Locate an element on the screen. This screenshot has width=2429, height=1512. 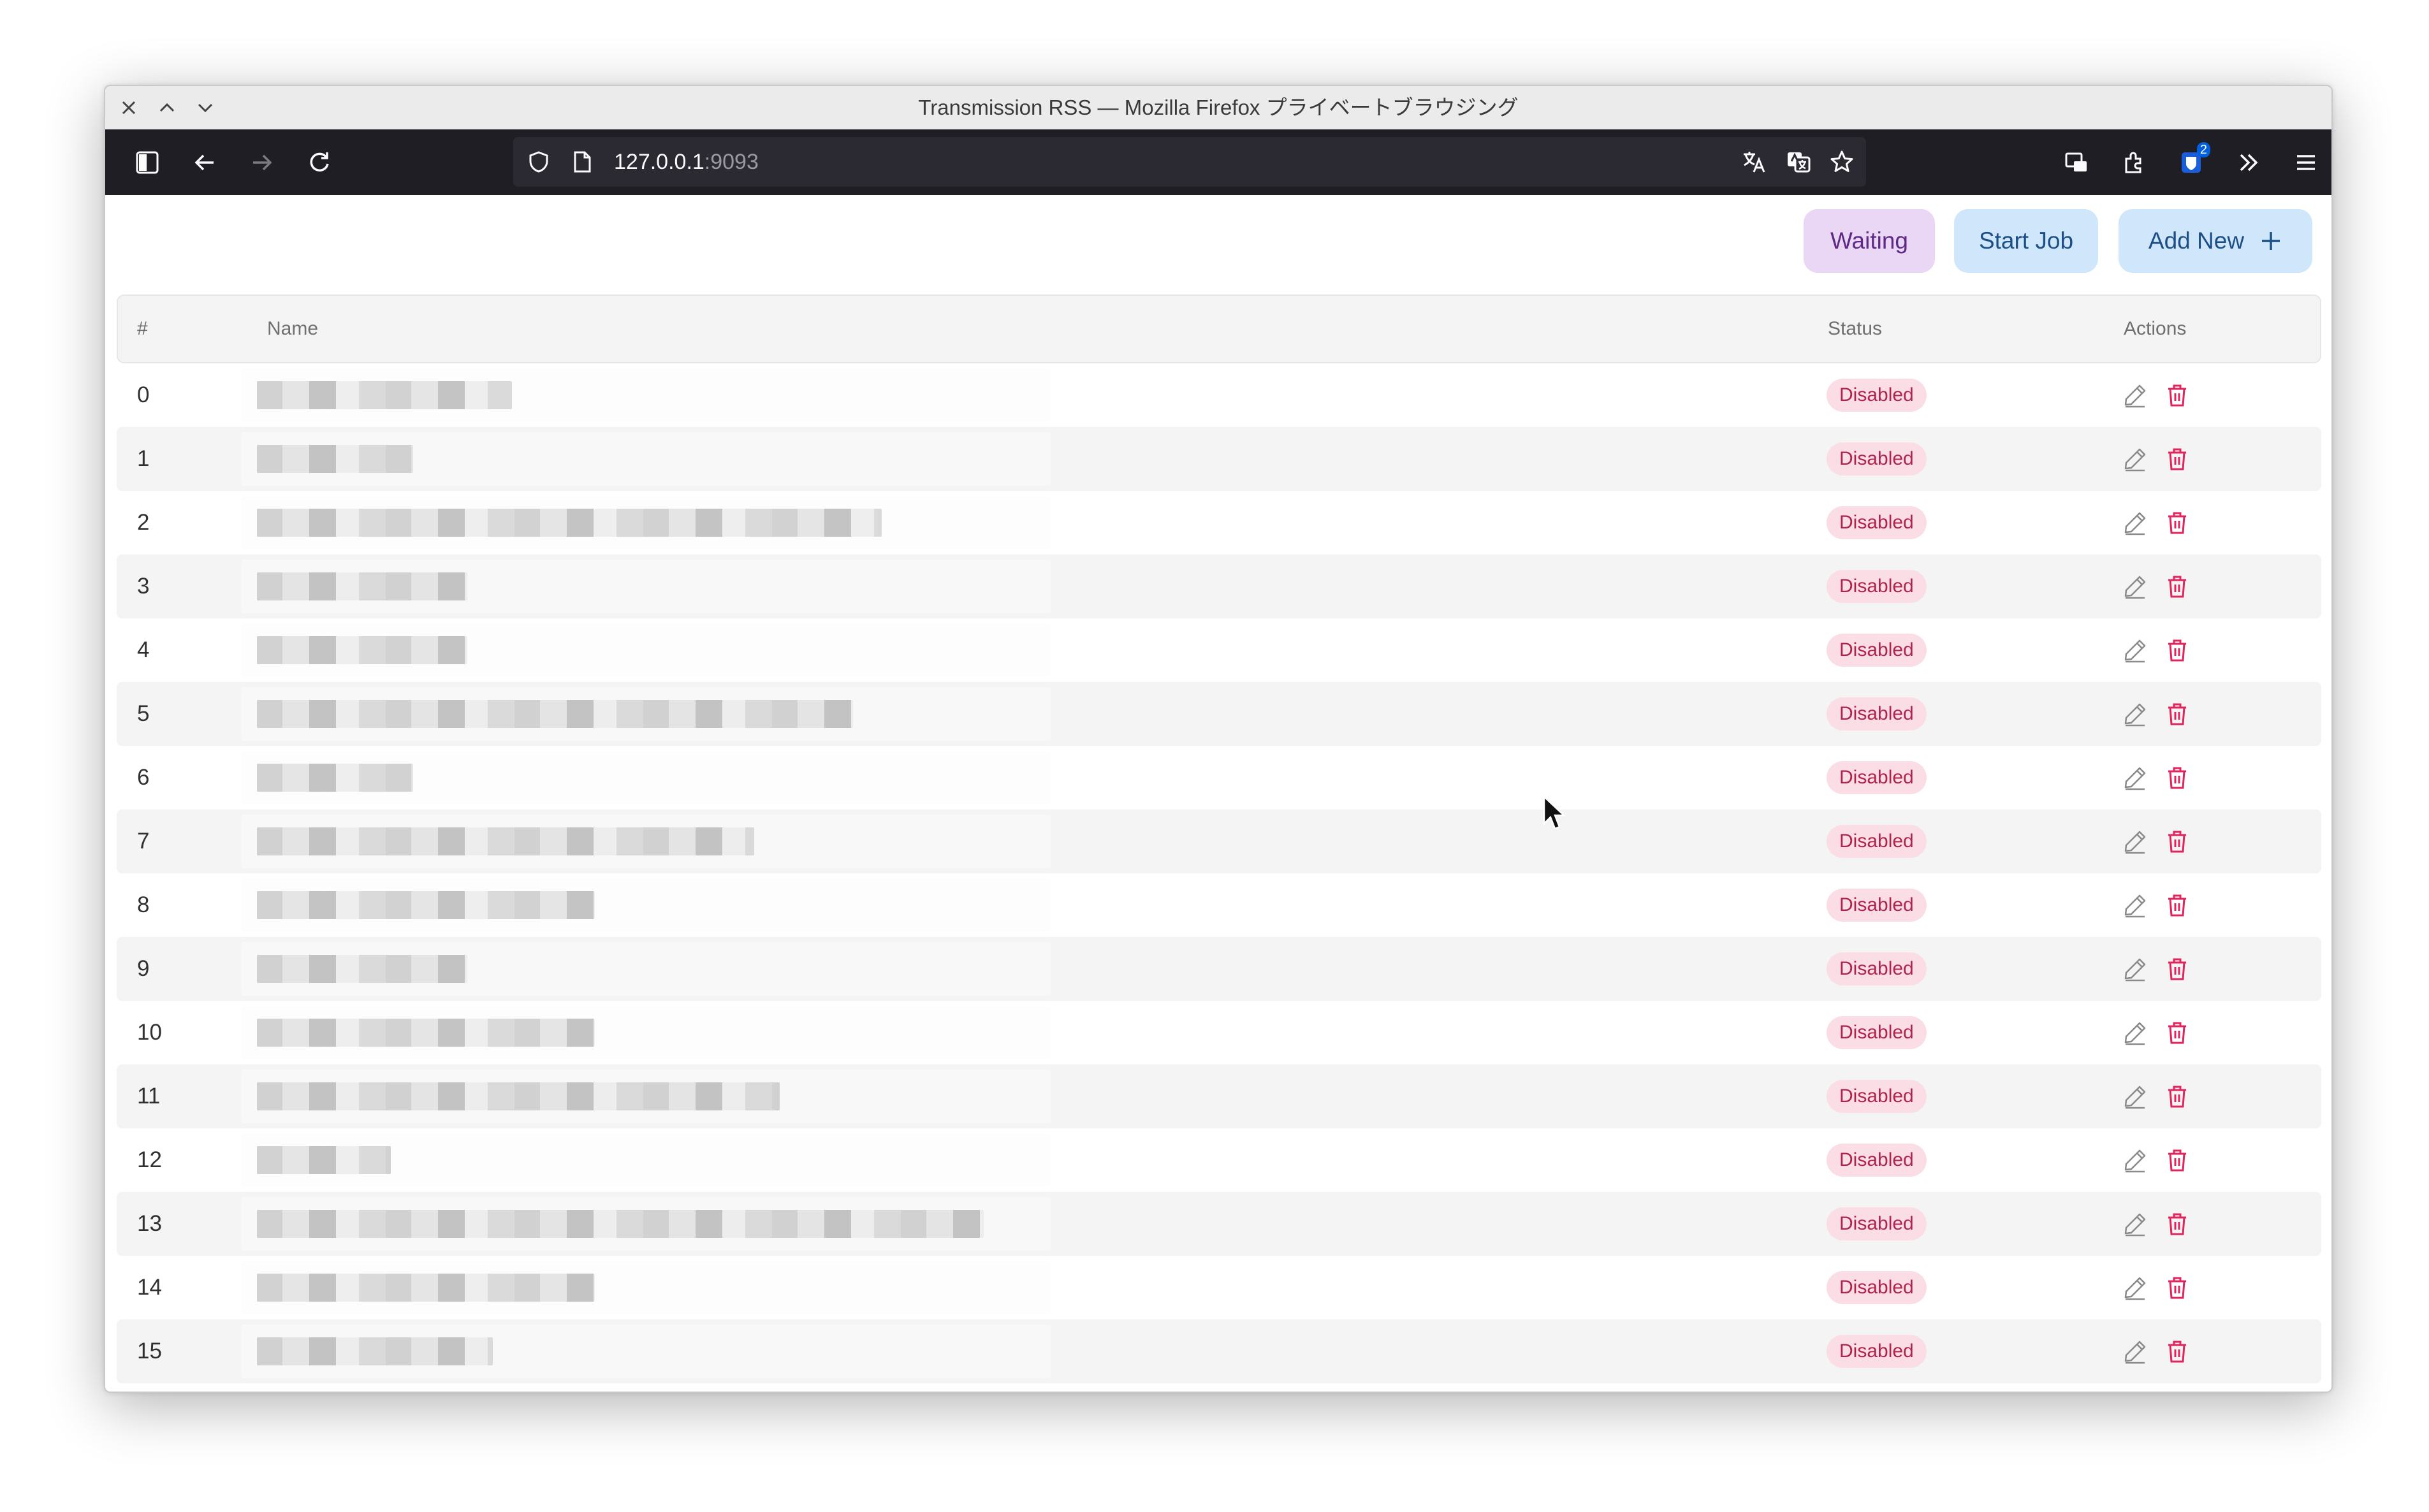
table-row: 4 Disabled is located at coordinates (1219, 650).